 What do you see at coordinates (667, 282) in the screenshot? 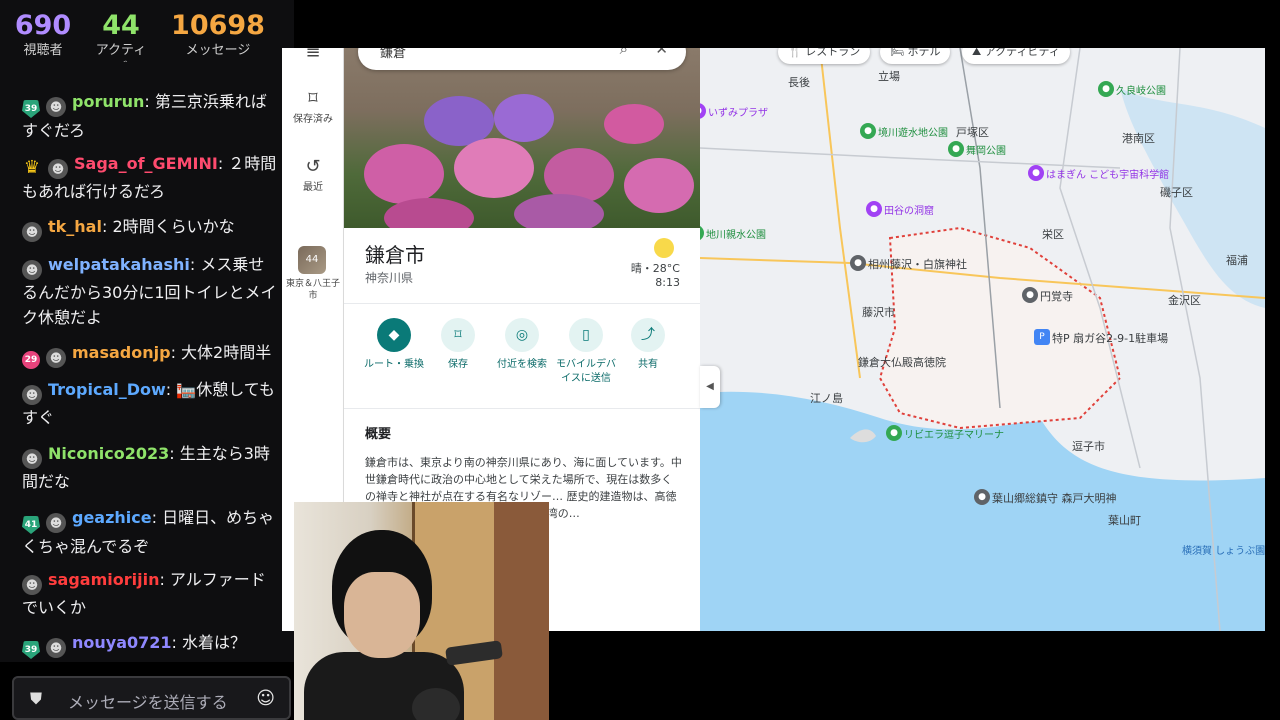
I see `local-time: 8:13` at bounding box center [667, 282].